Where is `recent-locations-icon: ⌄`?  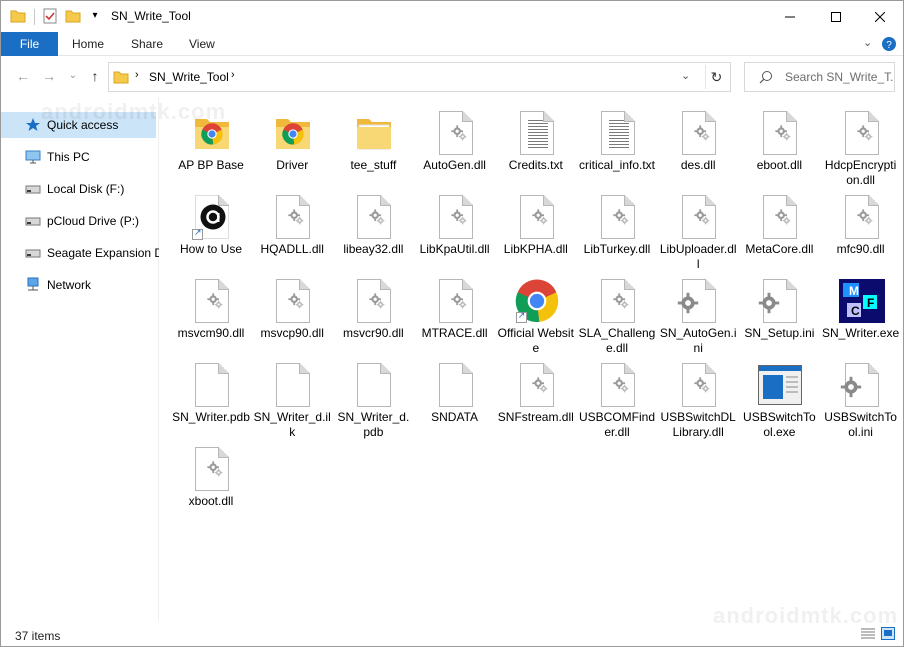
recent-locations-icon: ⌄ is located at coordinates (73, 76).